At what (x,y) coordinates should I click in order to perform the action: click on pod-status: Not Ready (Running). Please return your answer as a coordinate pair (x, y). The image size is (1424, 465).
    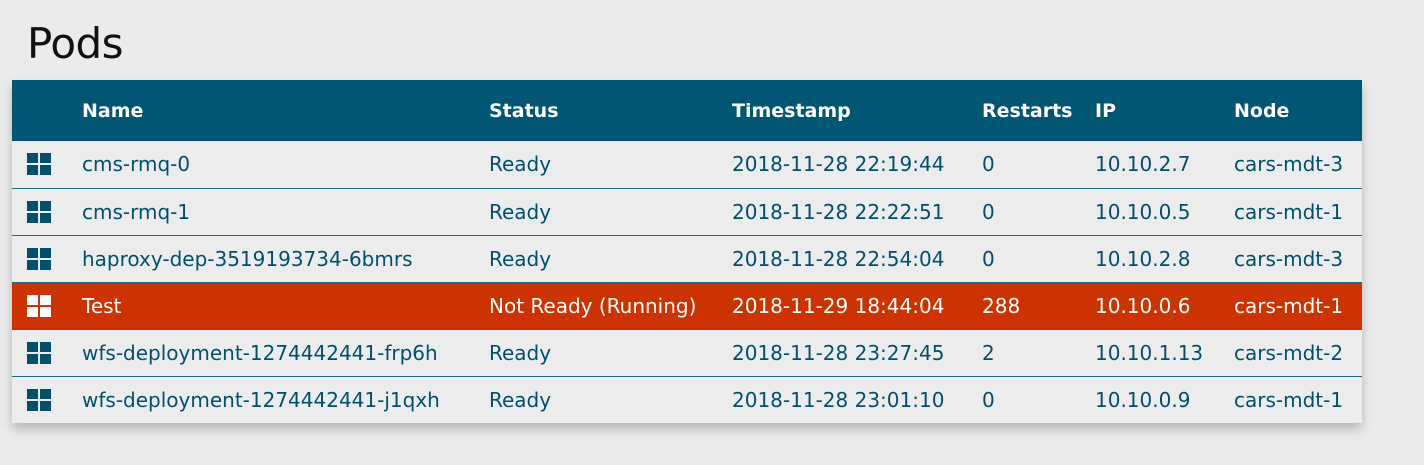
    Looking at the image, I should click on (610, 306).